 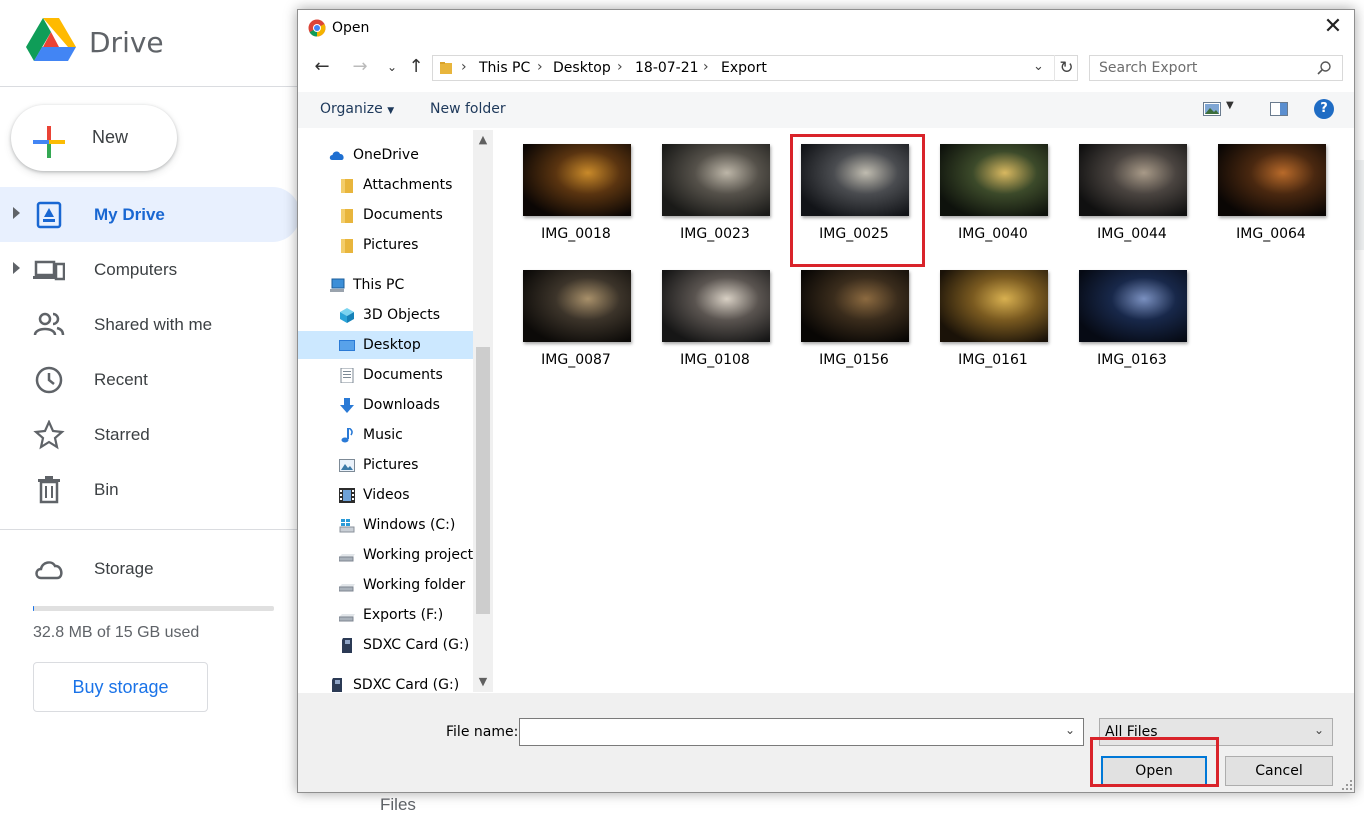 I want to click on tree-item-3d-objects: 3D Objects, so click(x=385, y=315).